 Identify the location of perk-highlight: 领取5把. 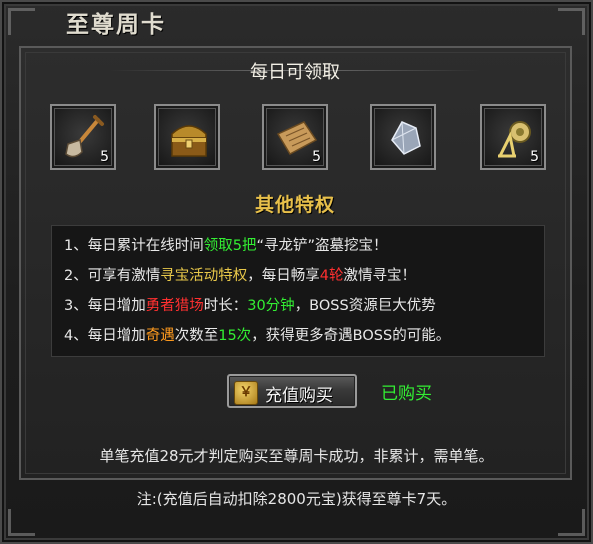
(230, 246).